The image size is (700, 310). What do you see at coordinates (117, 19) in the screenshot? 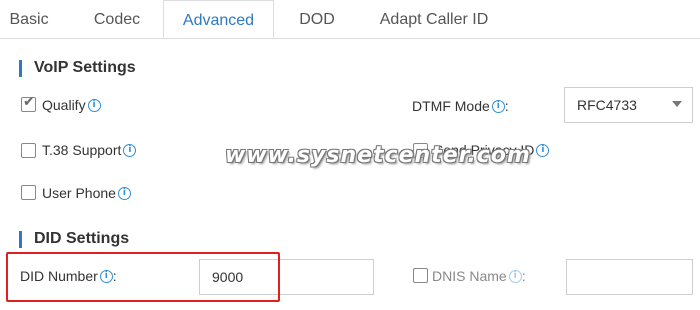
I see `tab-codec: Codec` at bounding box center [117, 19].